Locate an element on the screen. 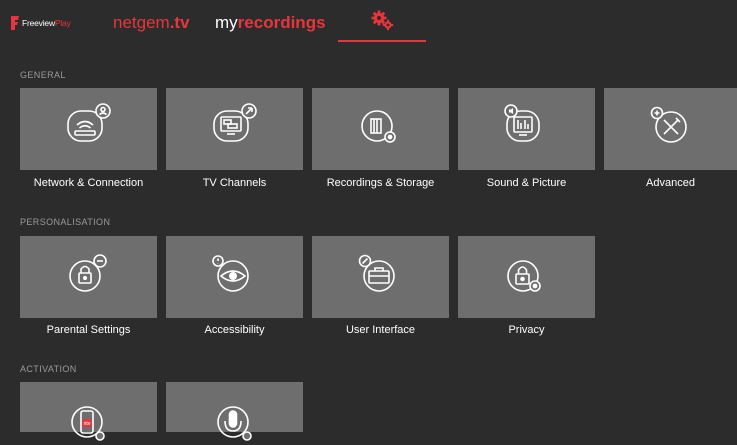 The image size is (737, 445). tile-advanced is located at coordinates (670, 129).